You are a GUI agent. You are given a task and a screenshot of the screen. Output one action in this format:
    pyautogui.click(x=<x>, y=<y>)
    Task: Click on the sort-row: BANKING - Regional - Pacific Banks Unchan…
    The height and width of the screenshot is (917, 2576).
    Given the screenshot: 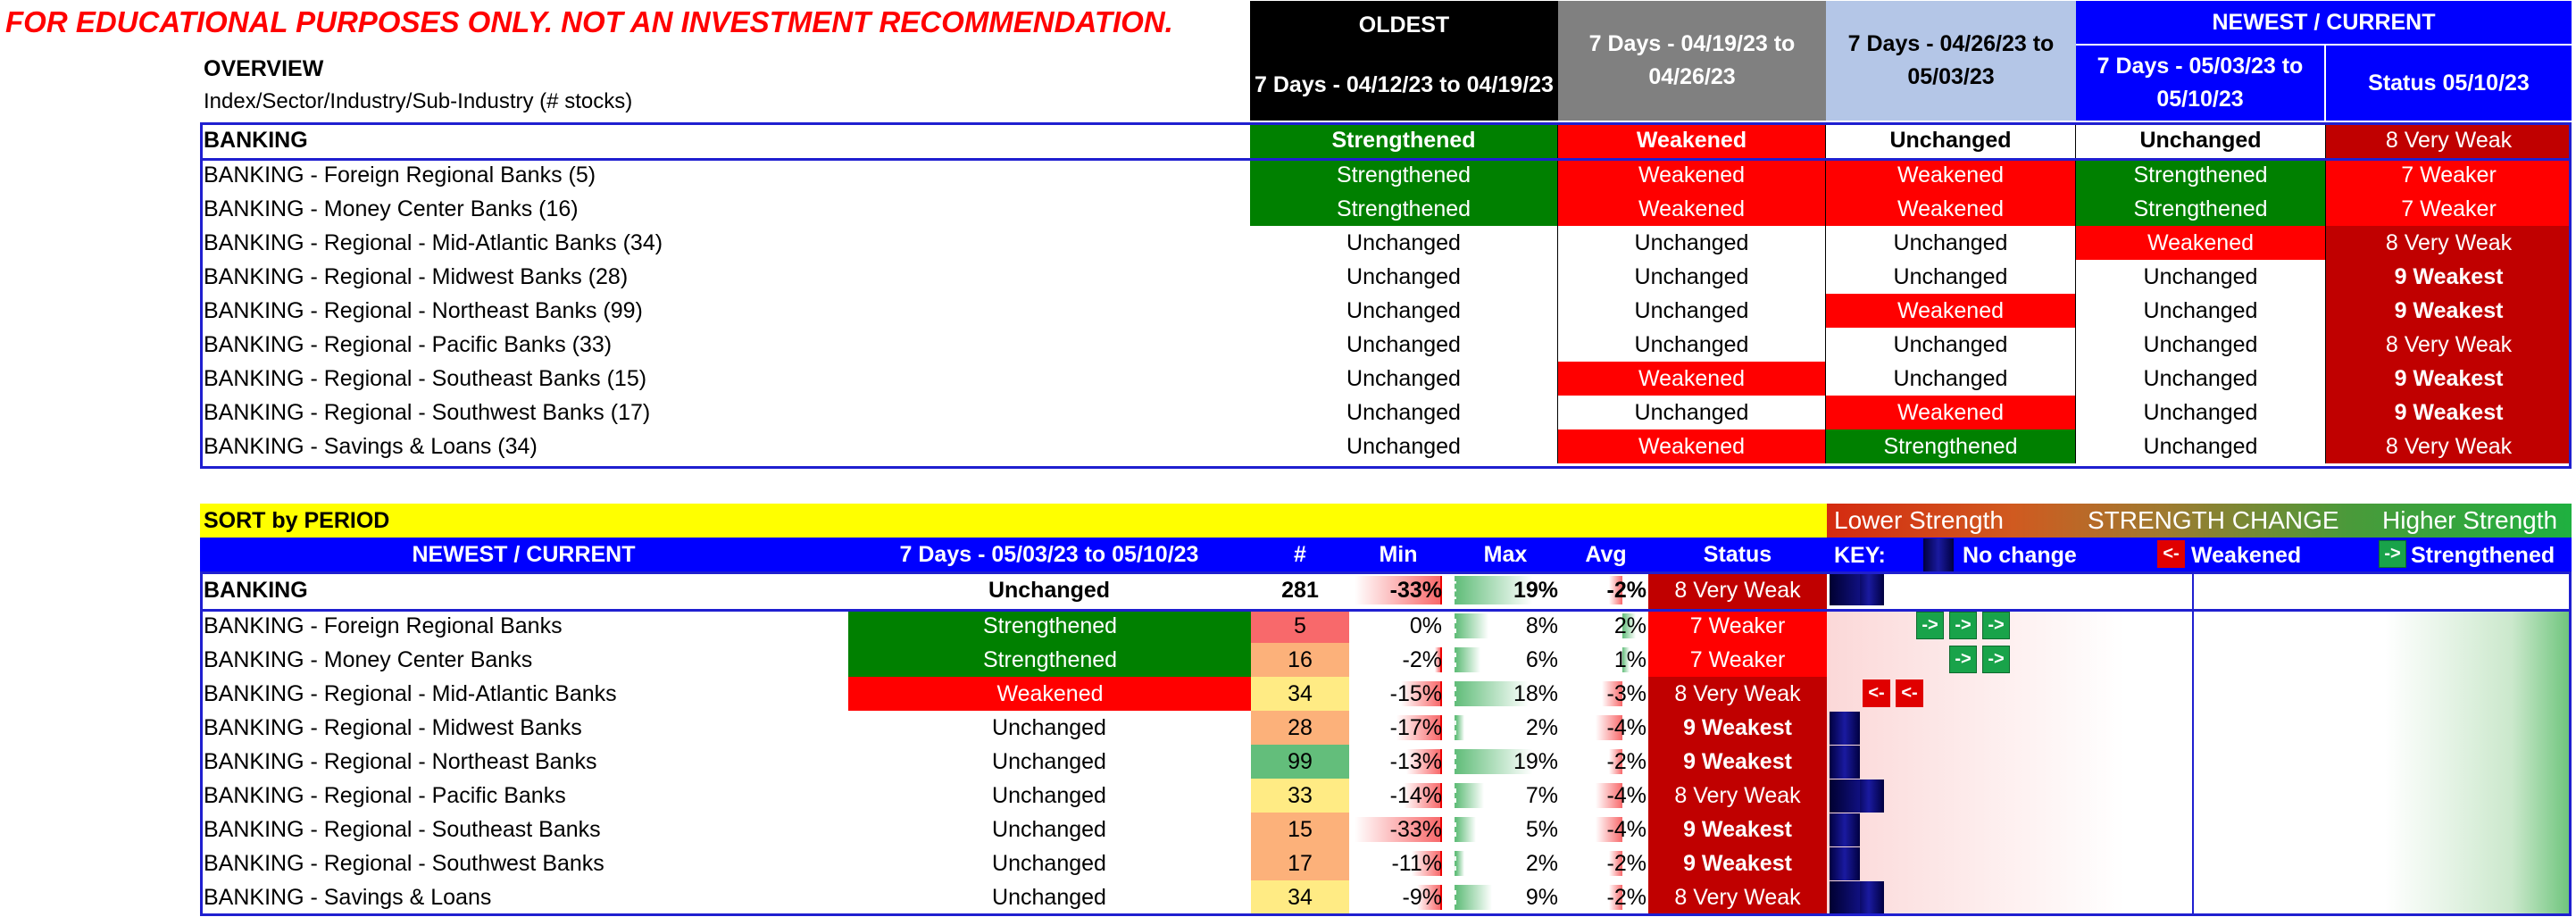 What is the action you would take?
    pyautogui.click(x=1386, y=796)
    